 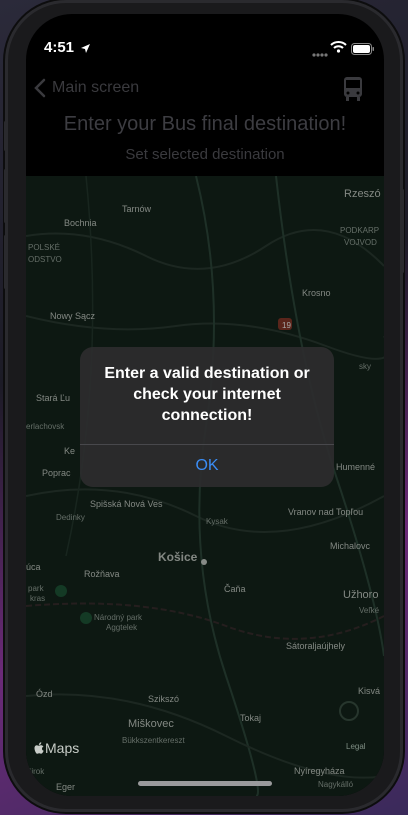 I want to click on back-button: Main screen, so click(x=86, y=88).